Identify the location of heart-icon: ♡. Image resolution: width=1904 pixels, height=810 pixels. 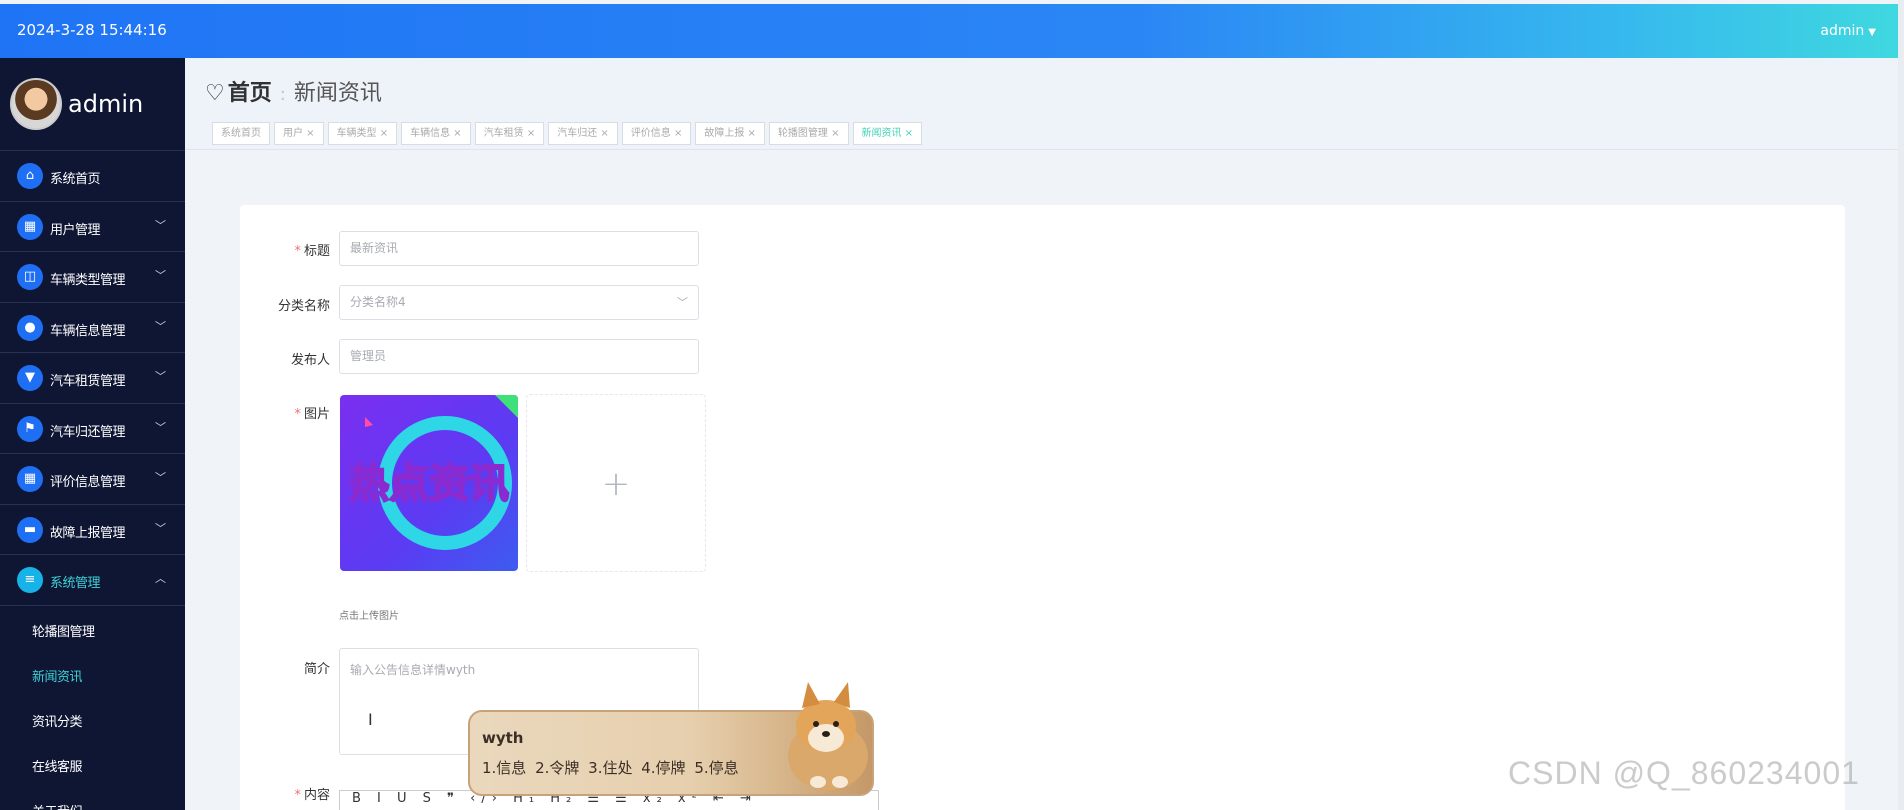
(215, 93).